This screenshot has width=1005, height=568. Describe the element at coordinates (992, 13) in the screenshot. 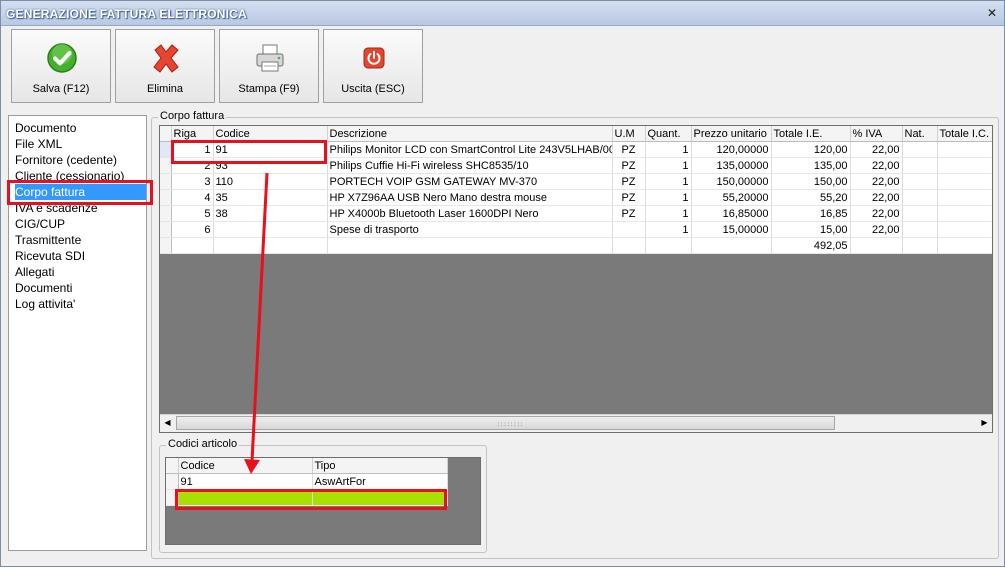

I see `close-icon: ✕` at that location.